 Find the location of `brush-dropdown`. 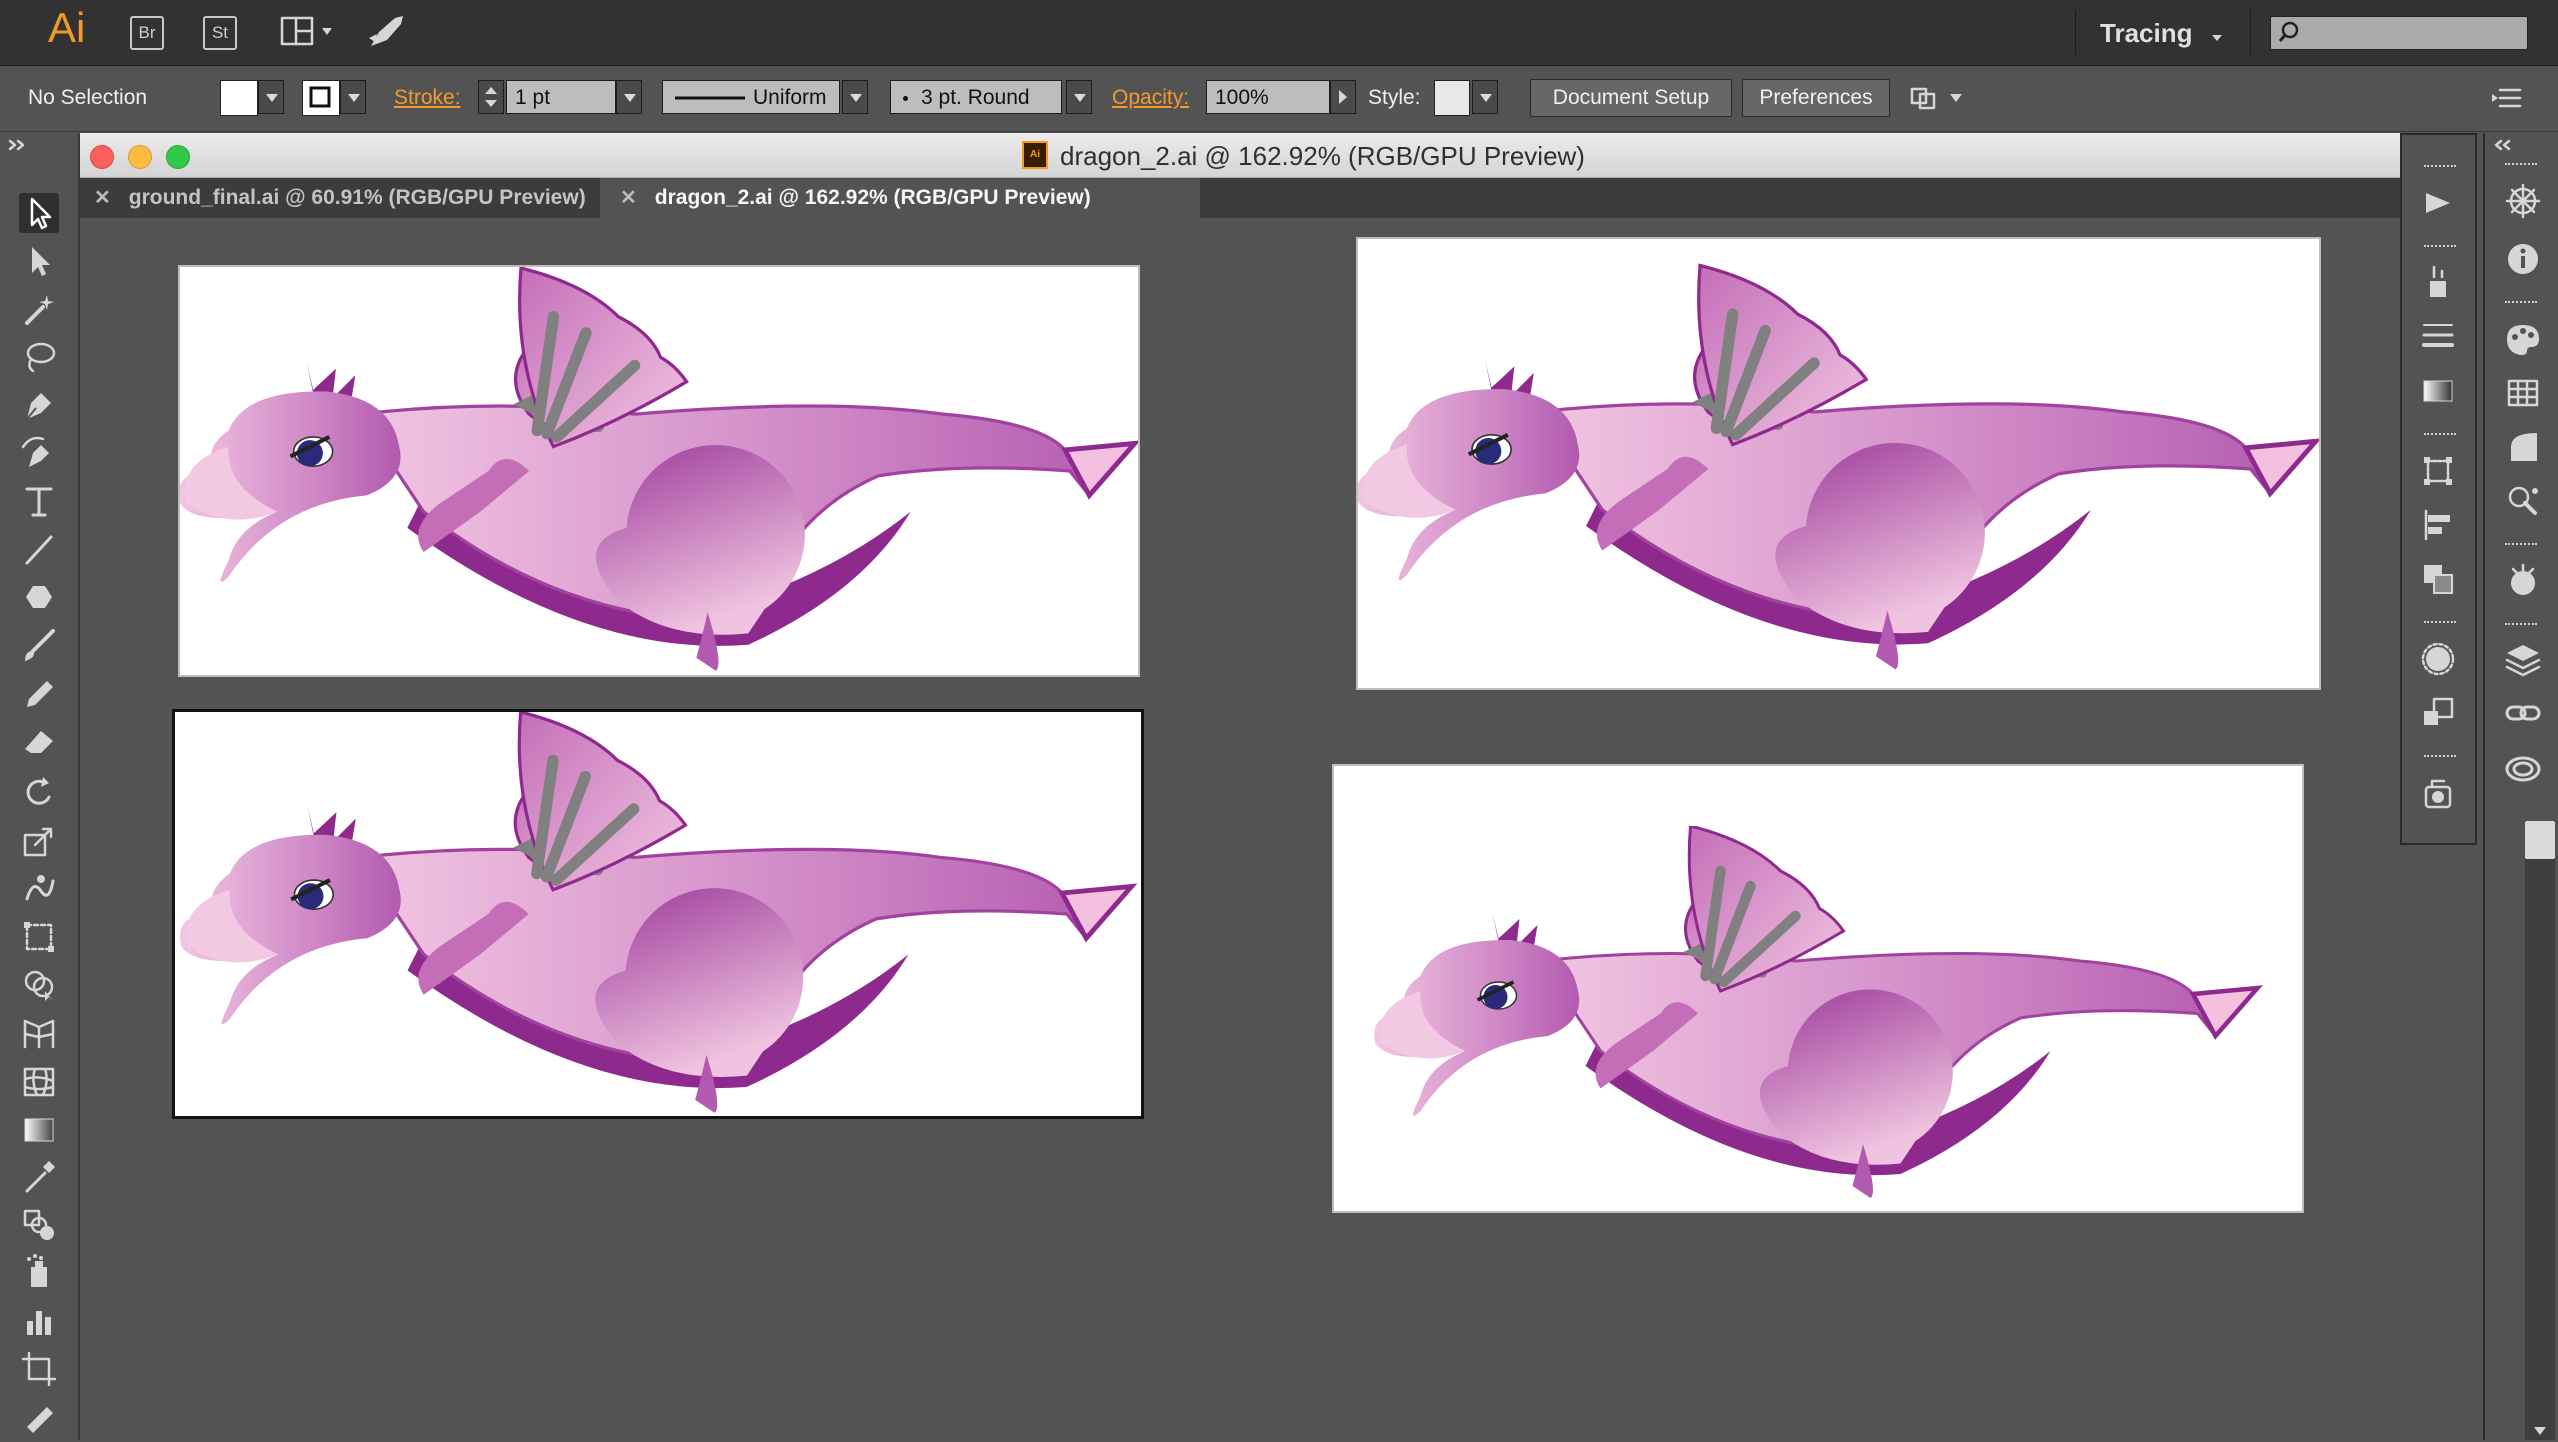

brush-dropdown is located at coordinates (1079, 97).